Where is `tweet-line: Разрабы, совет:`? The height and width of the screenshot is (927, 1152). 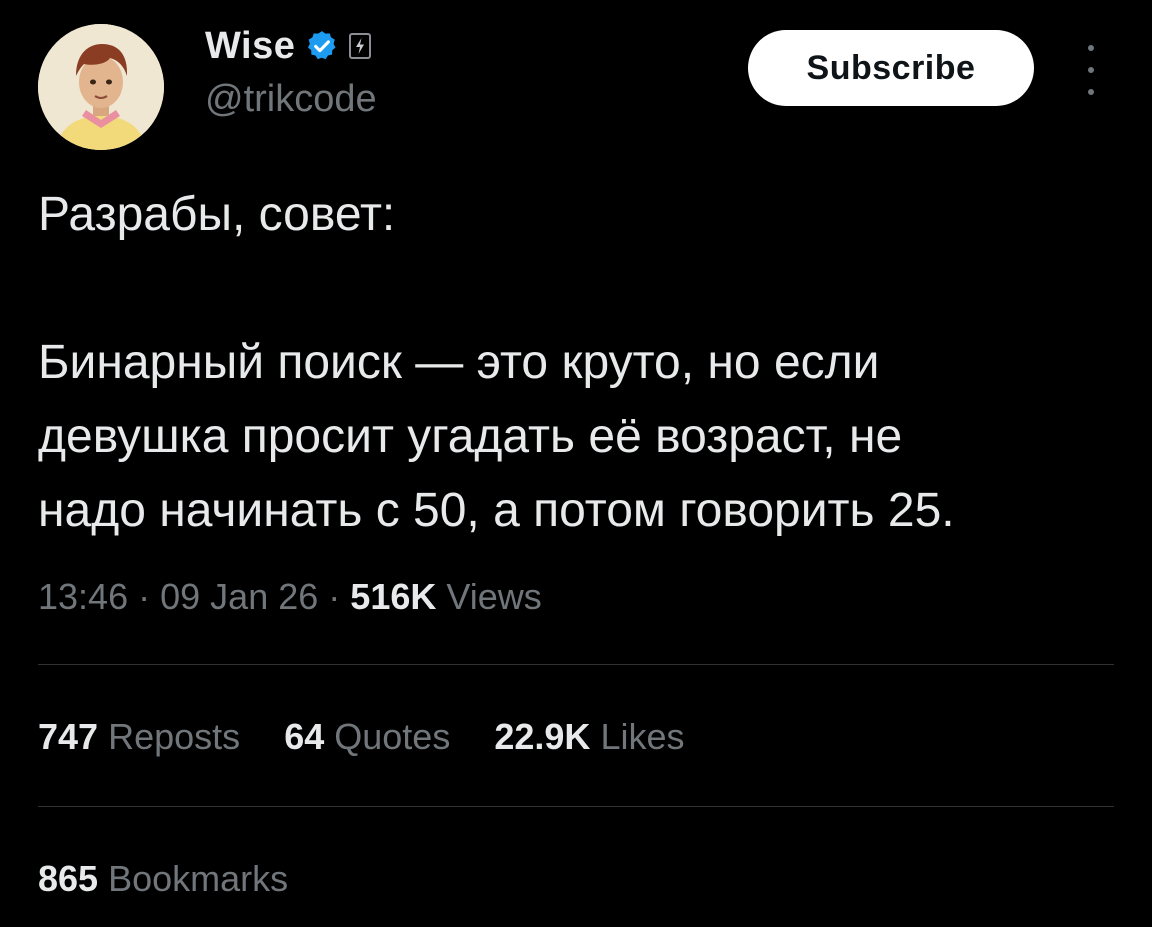 tweet-line: Разрабы, совет: is located at coordinates (217, 214).